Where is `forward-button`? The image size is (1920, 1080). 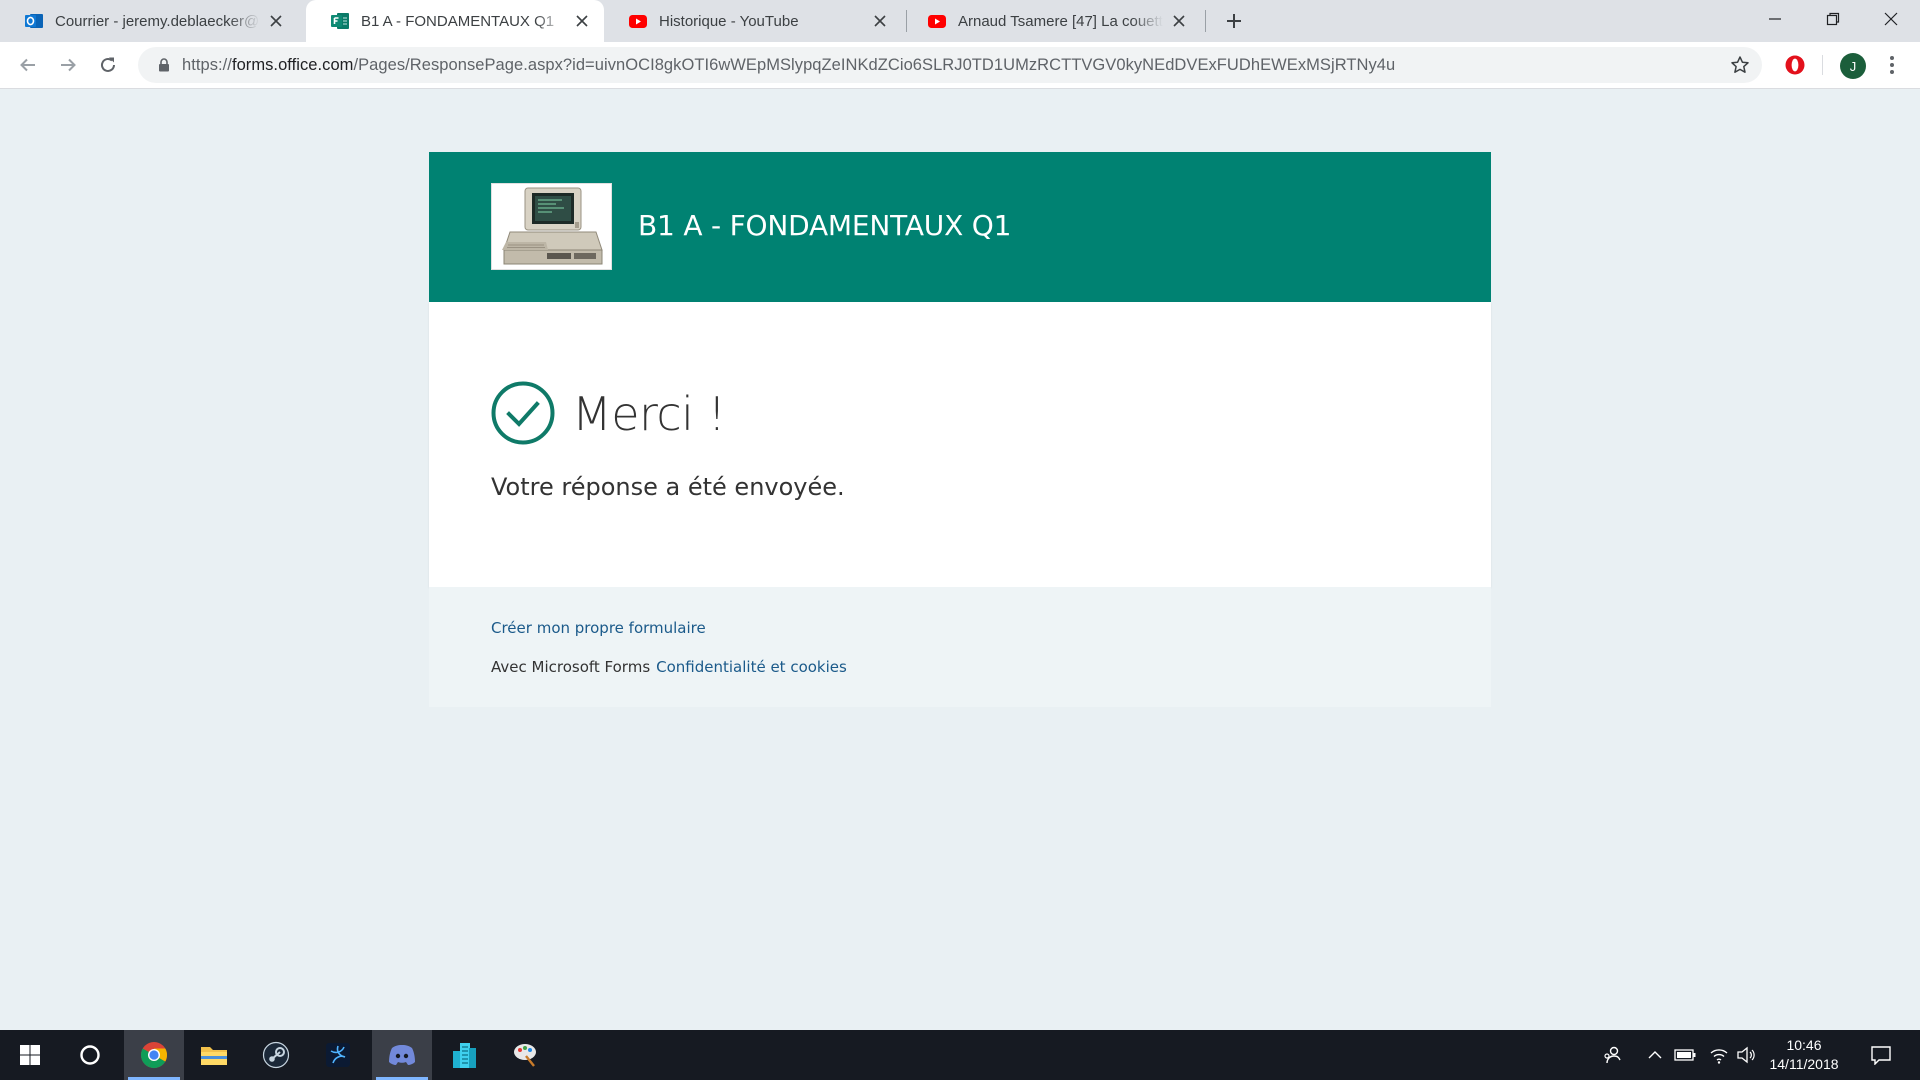 forward-button is located at coordinates (68, 65).